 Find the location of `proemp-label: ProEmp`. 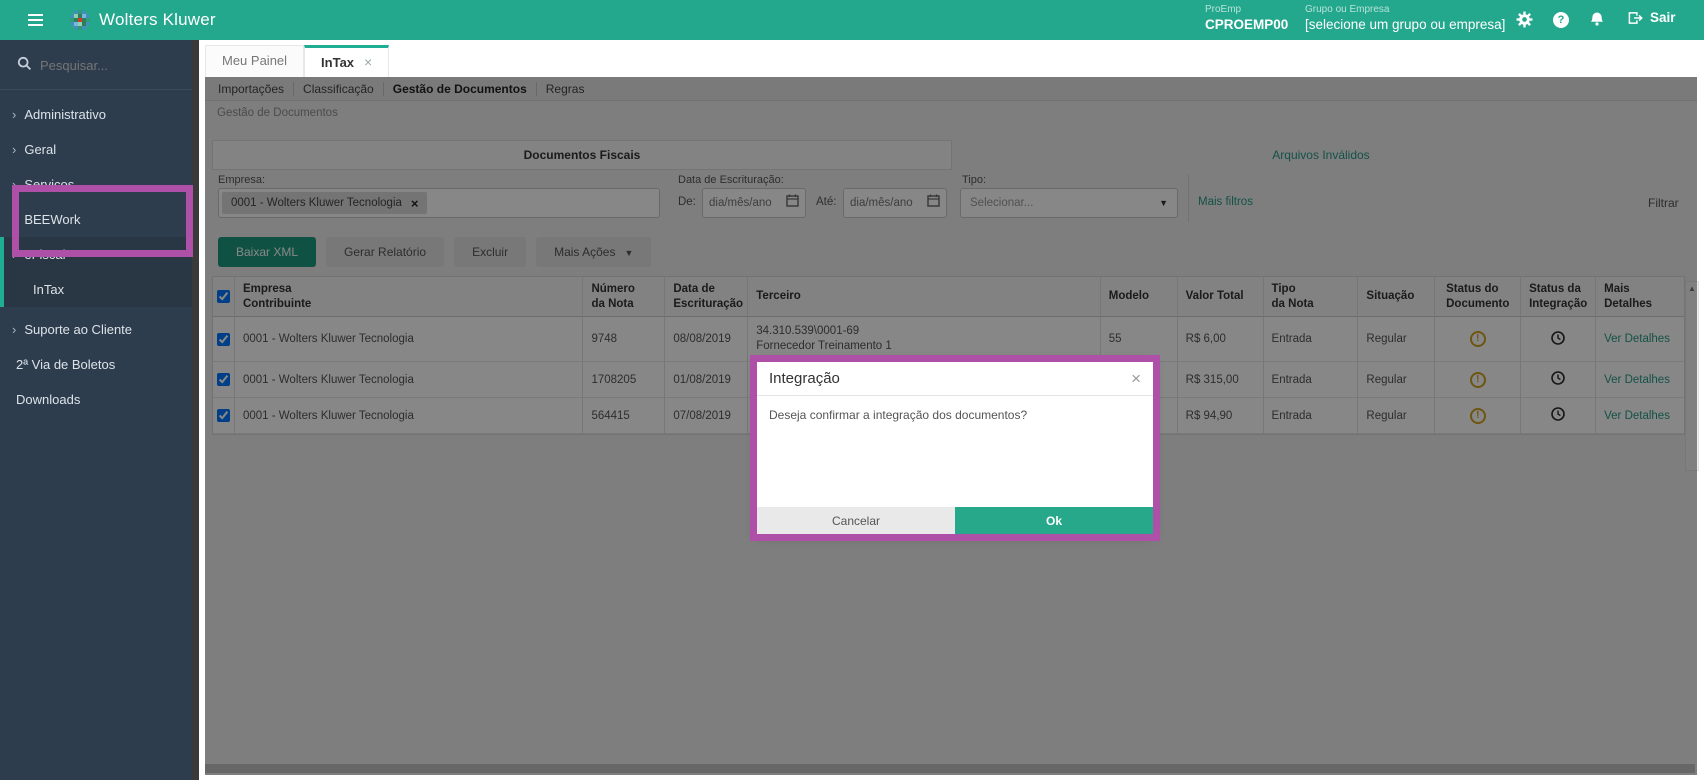

proemp-label: ProEmp is located at coordinates (1223, 9).